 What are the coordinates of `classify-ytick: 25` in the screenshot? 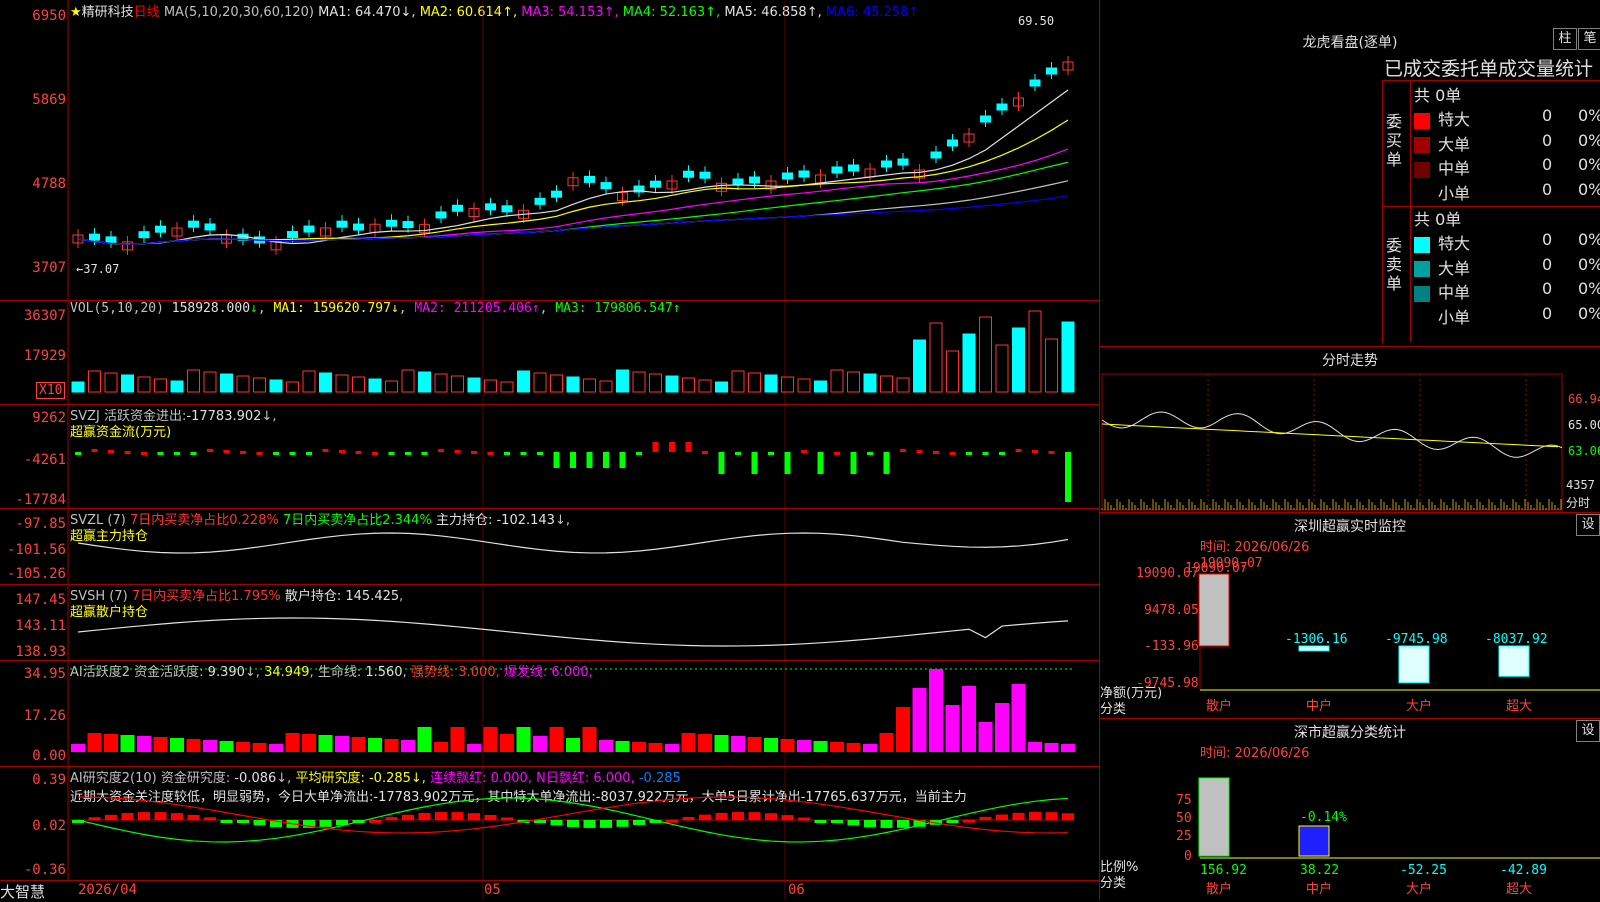 It's located at (1184, 836).